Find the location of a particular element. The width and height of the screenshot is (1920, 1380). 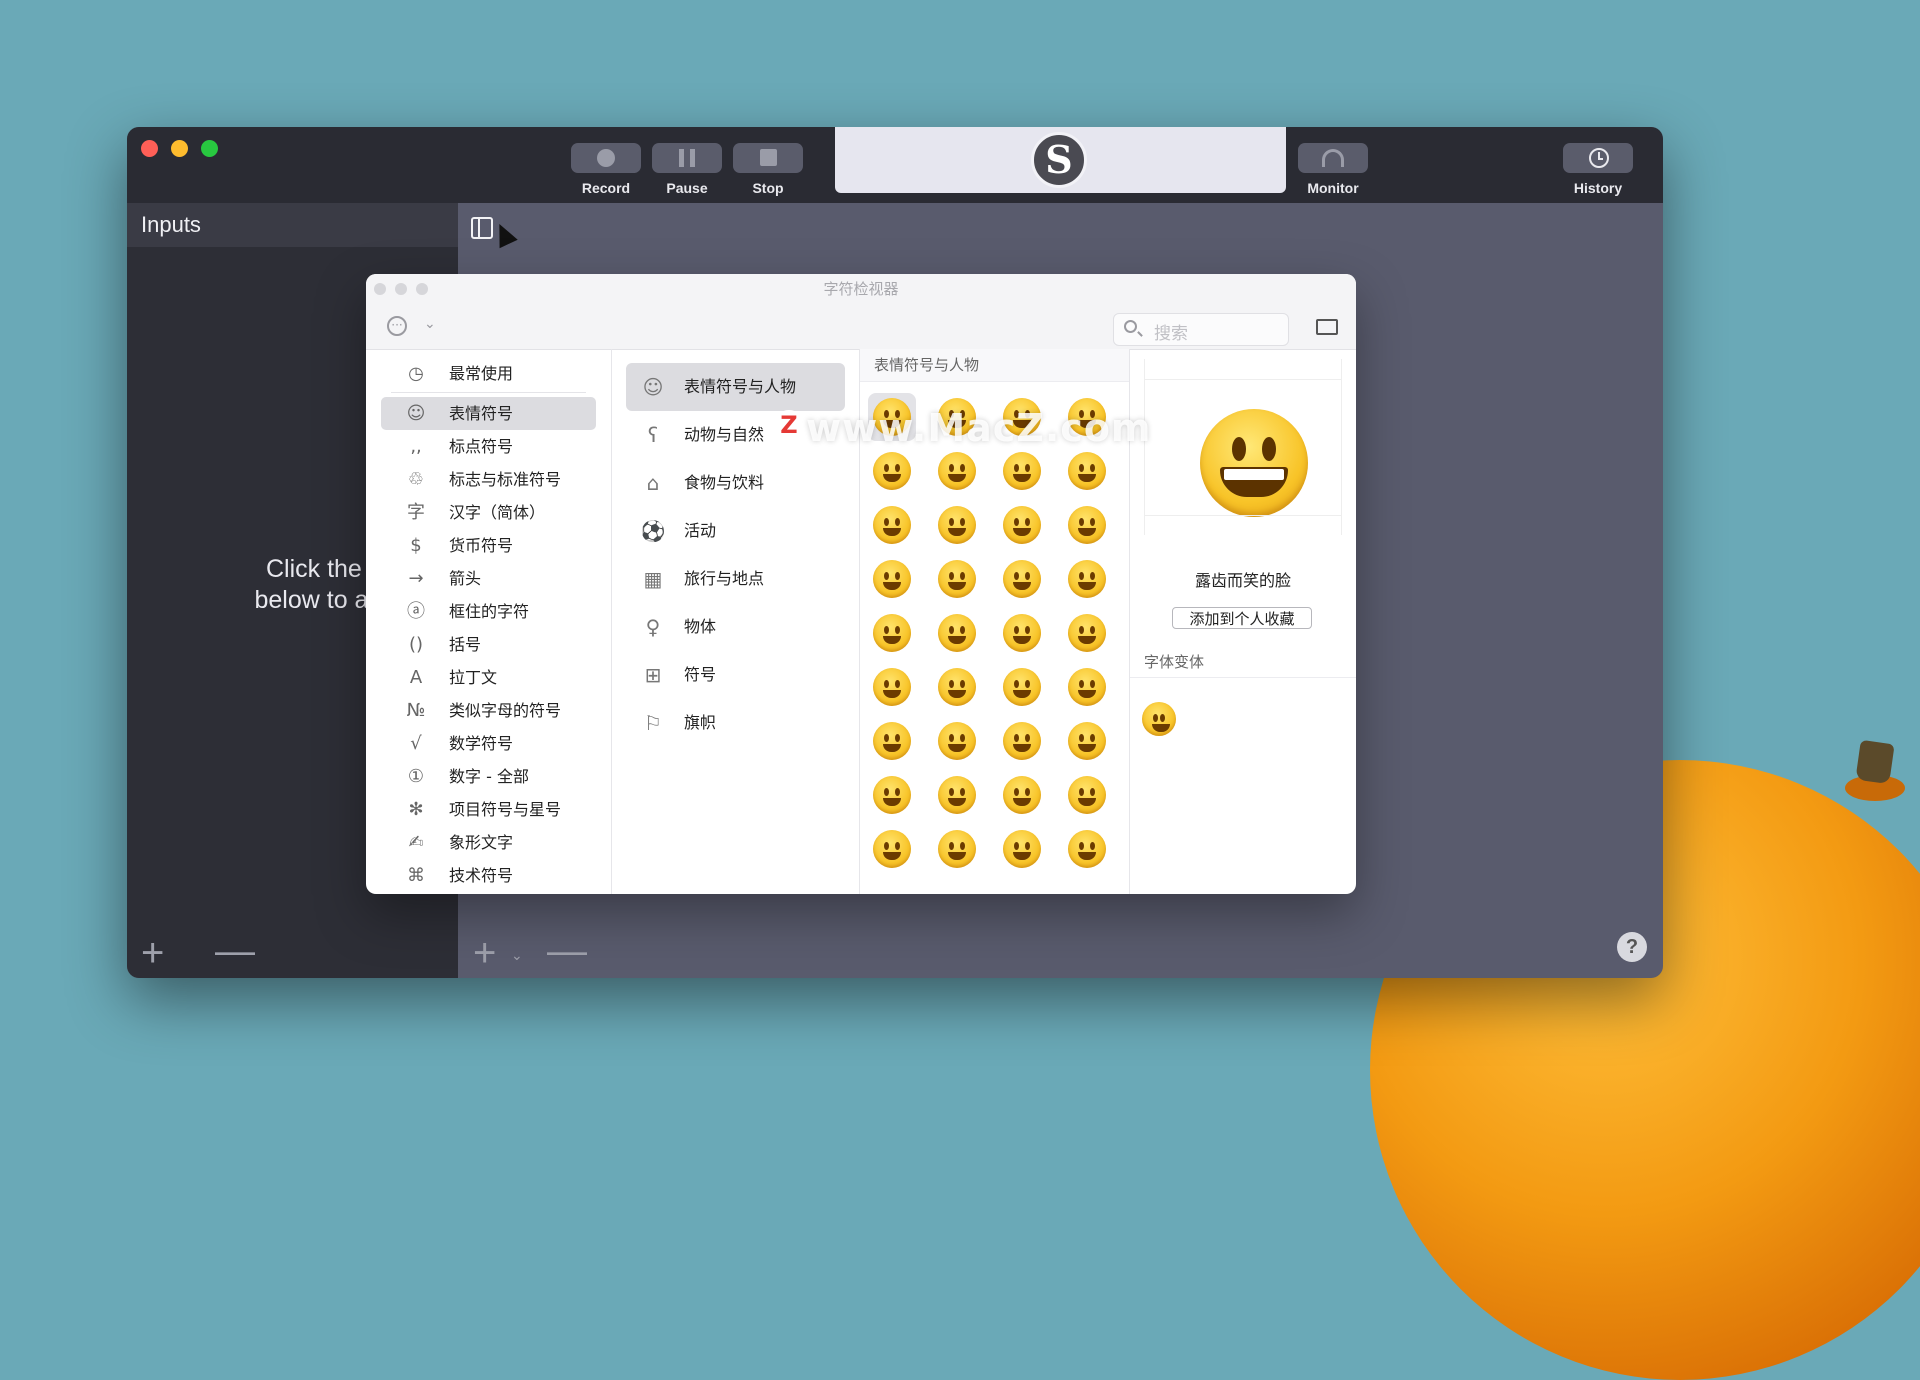

category-item: ✻ 项目符号与星号 is located at coordinates (488, 809).